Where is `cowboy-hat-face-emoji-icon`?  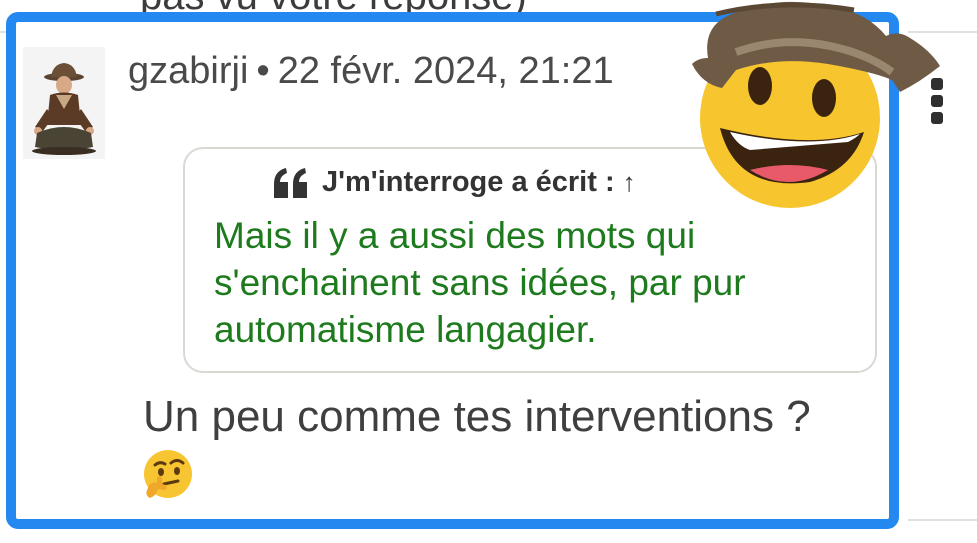
cowboy-hat-face-emoji-icon is located at coordinates (813, 105).